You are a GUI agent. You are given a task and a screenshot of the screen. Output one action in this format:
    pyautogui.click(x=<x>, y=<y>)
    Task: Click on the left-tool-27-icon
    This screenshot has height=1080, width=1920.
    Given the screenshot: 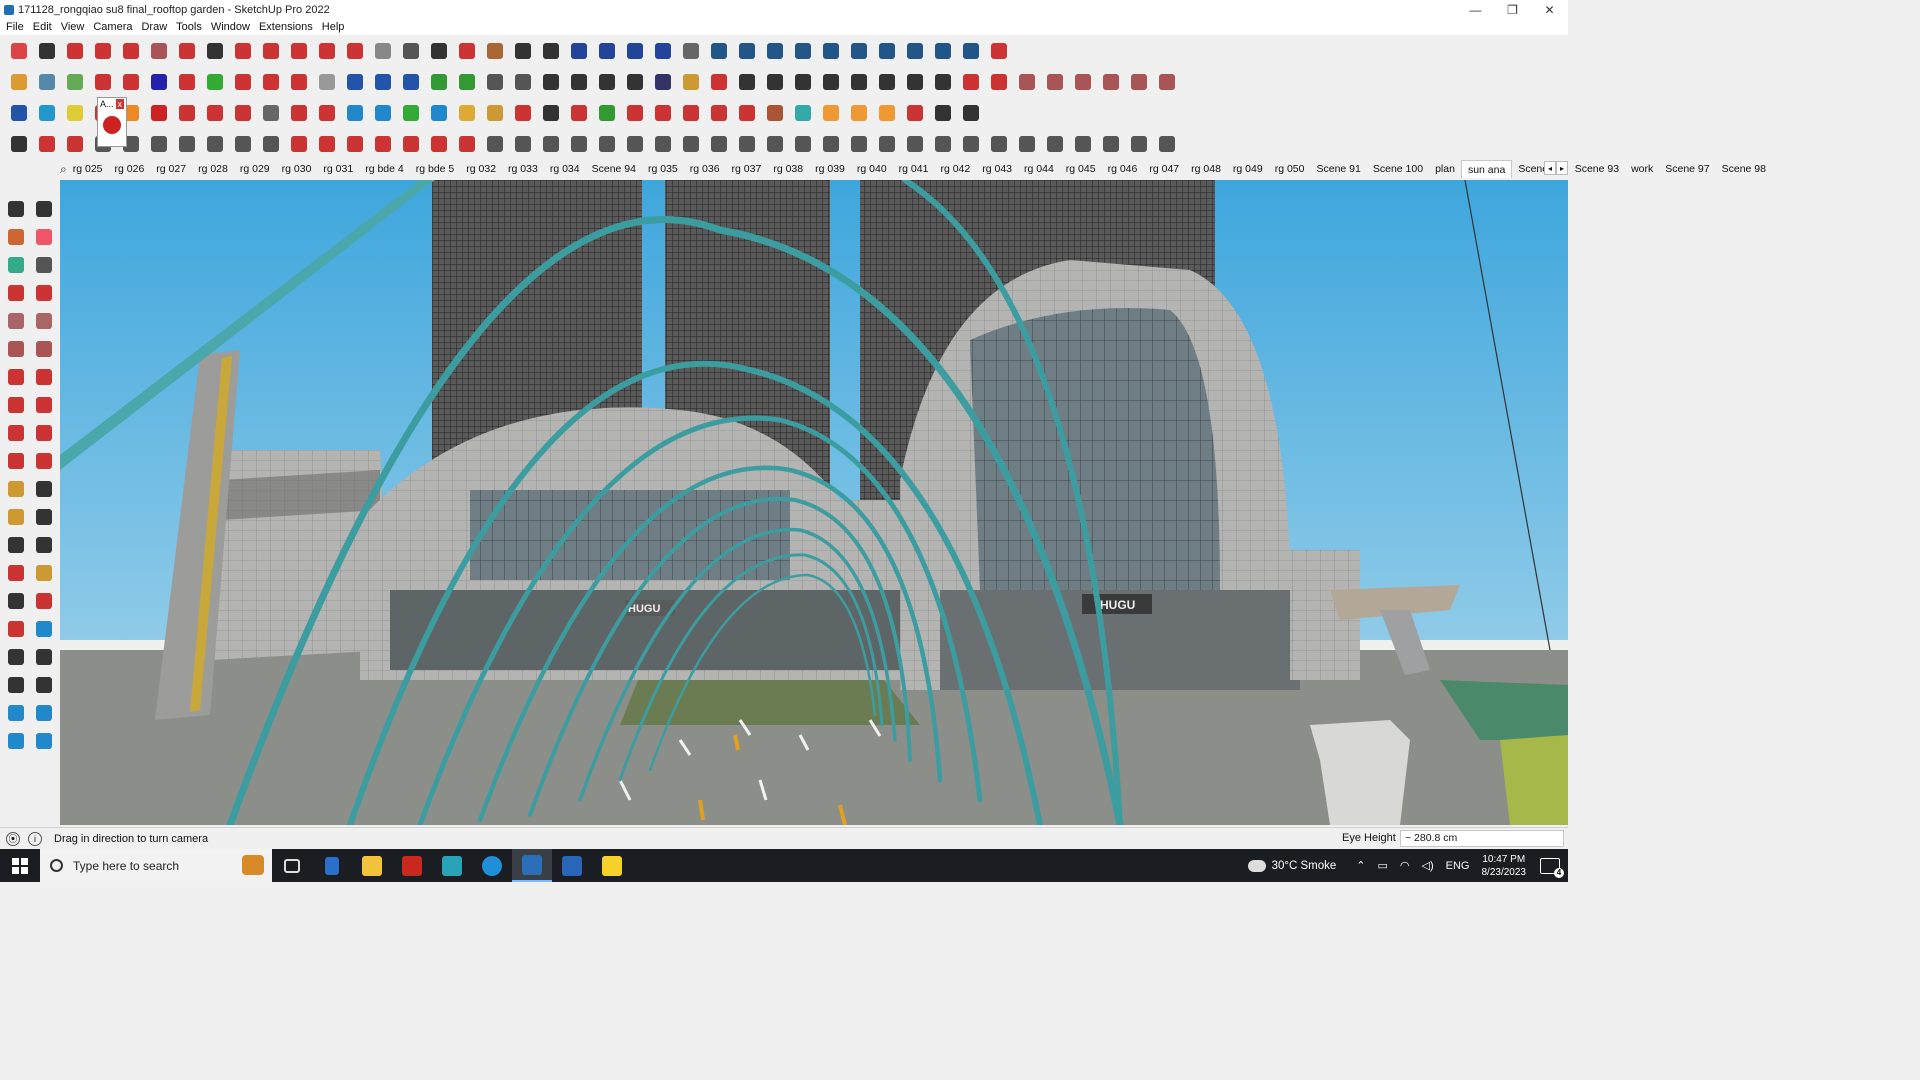 What is the action you would take?
    pyautogui.click(x=44, y=573)
    